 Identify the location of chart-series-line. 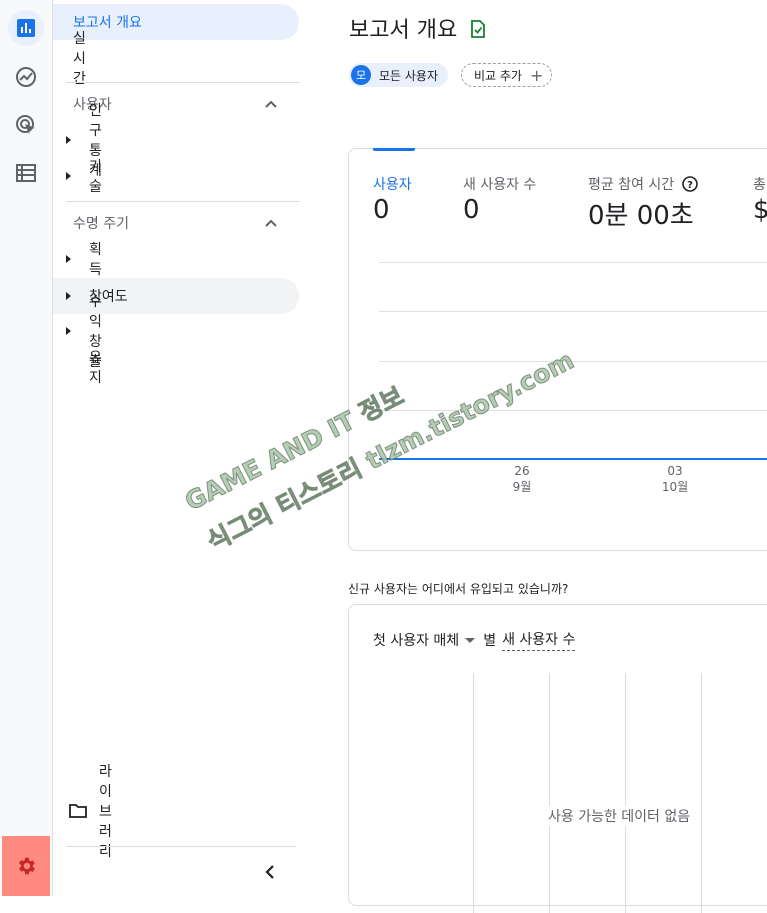
(573, 459).